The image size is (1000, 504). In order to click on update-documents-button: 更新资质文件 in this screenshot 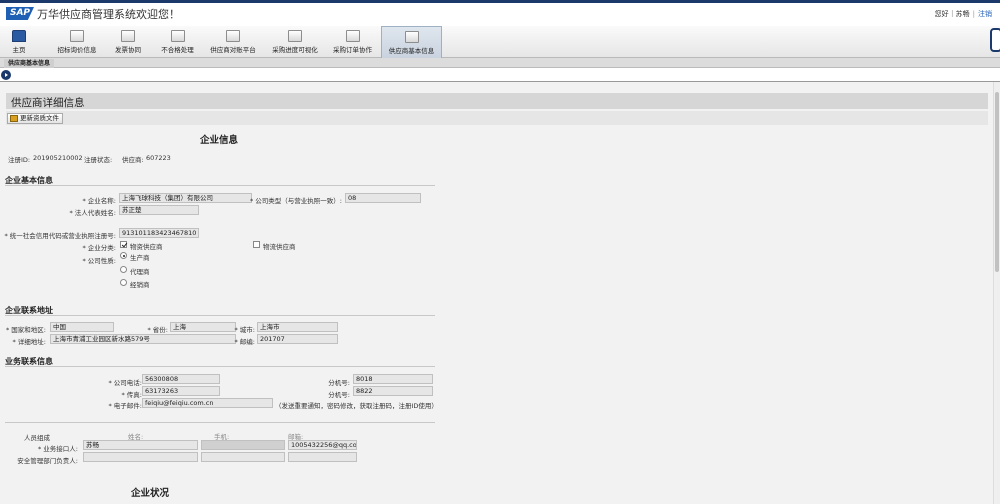, I will do `click(35, 118)`.